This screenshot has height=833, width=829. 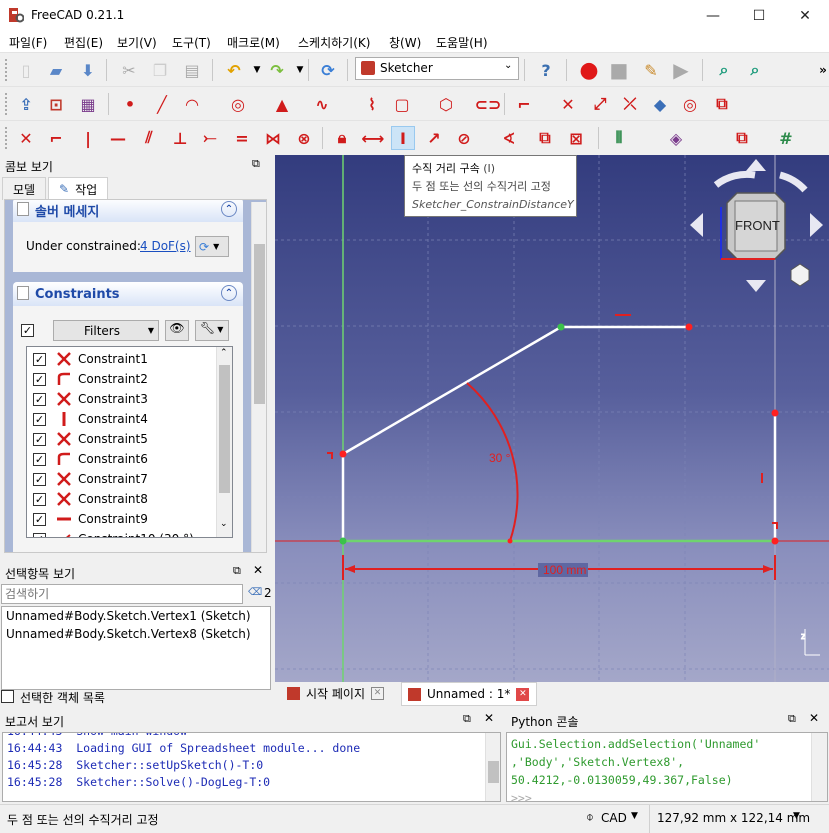 I want to click on constrain-symmetric-icon: ⋈, so click(x=273, y=138).